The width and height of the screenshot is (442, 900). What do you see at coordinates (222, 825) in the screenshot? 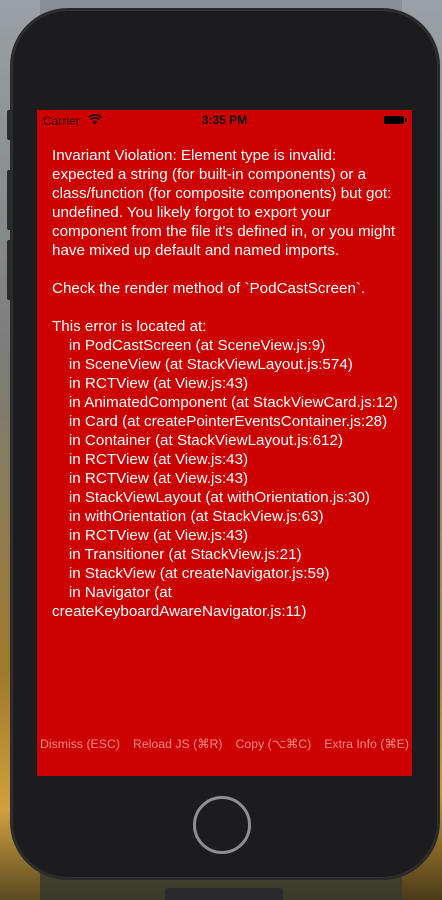
I see `home-button` at bounding box center [222, 825].